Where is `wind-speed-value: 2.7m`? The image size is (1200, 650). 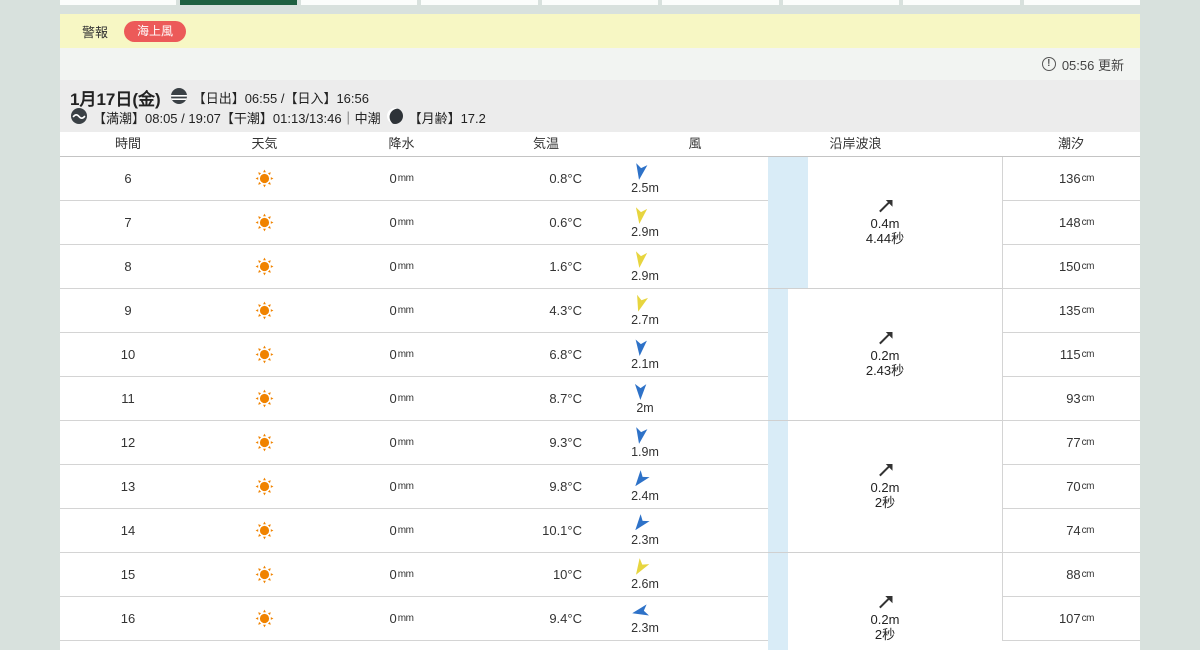 wind-speed-value: 2.7m is located at coordinates (645, 319).